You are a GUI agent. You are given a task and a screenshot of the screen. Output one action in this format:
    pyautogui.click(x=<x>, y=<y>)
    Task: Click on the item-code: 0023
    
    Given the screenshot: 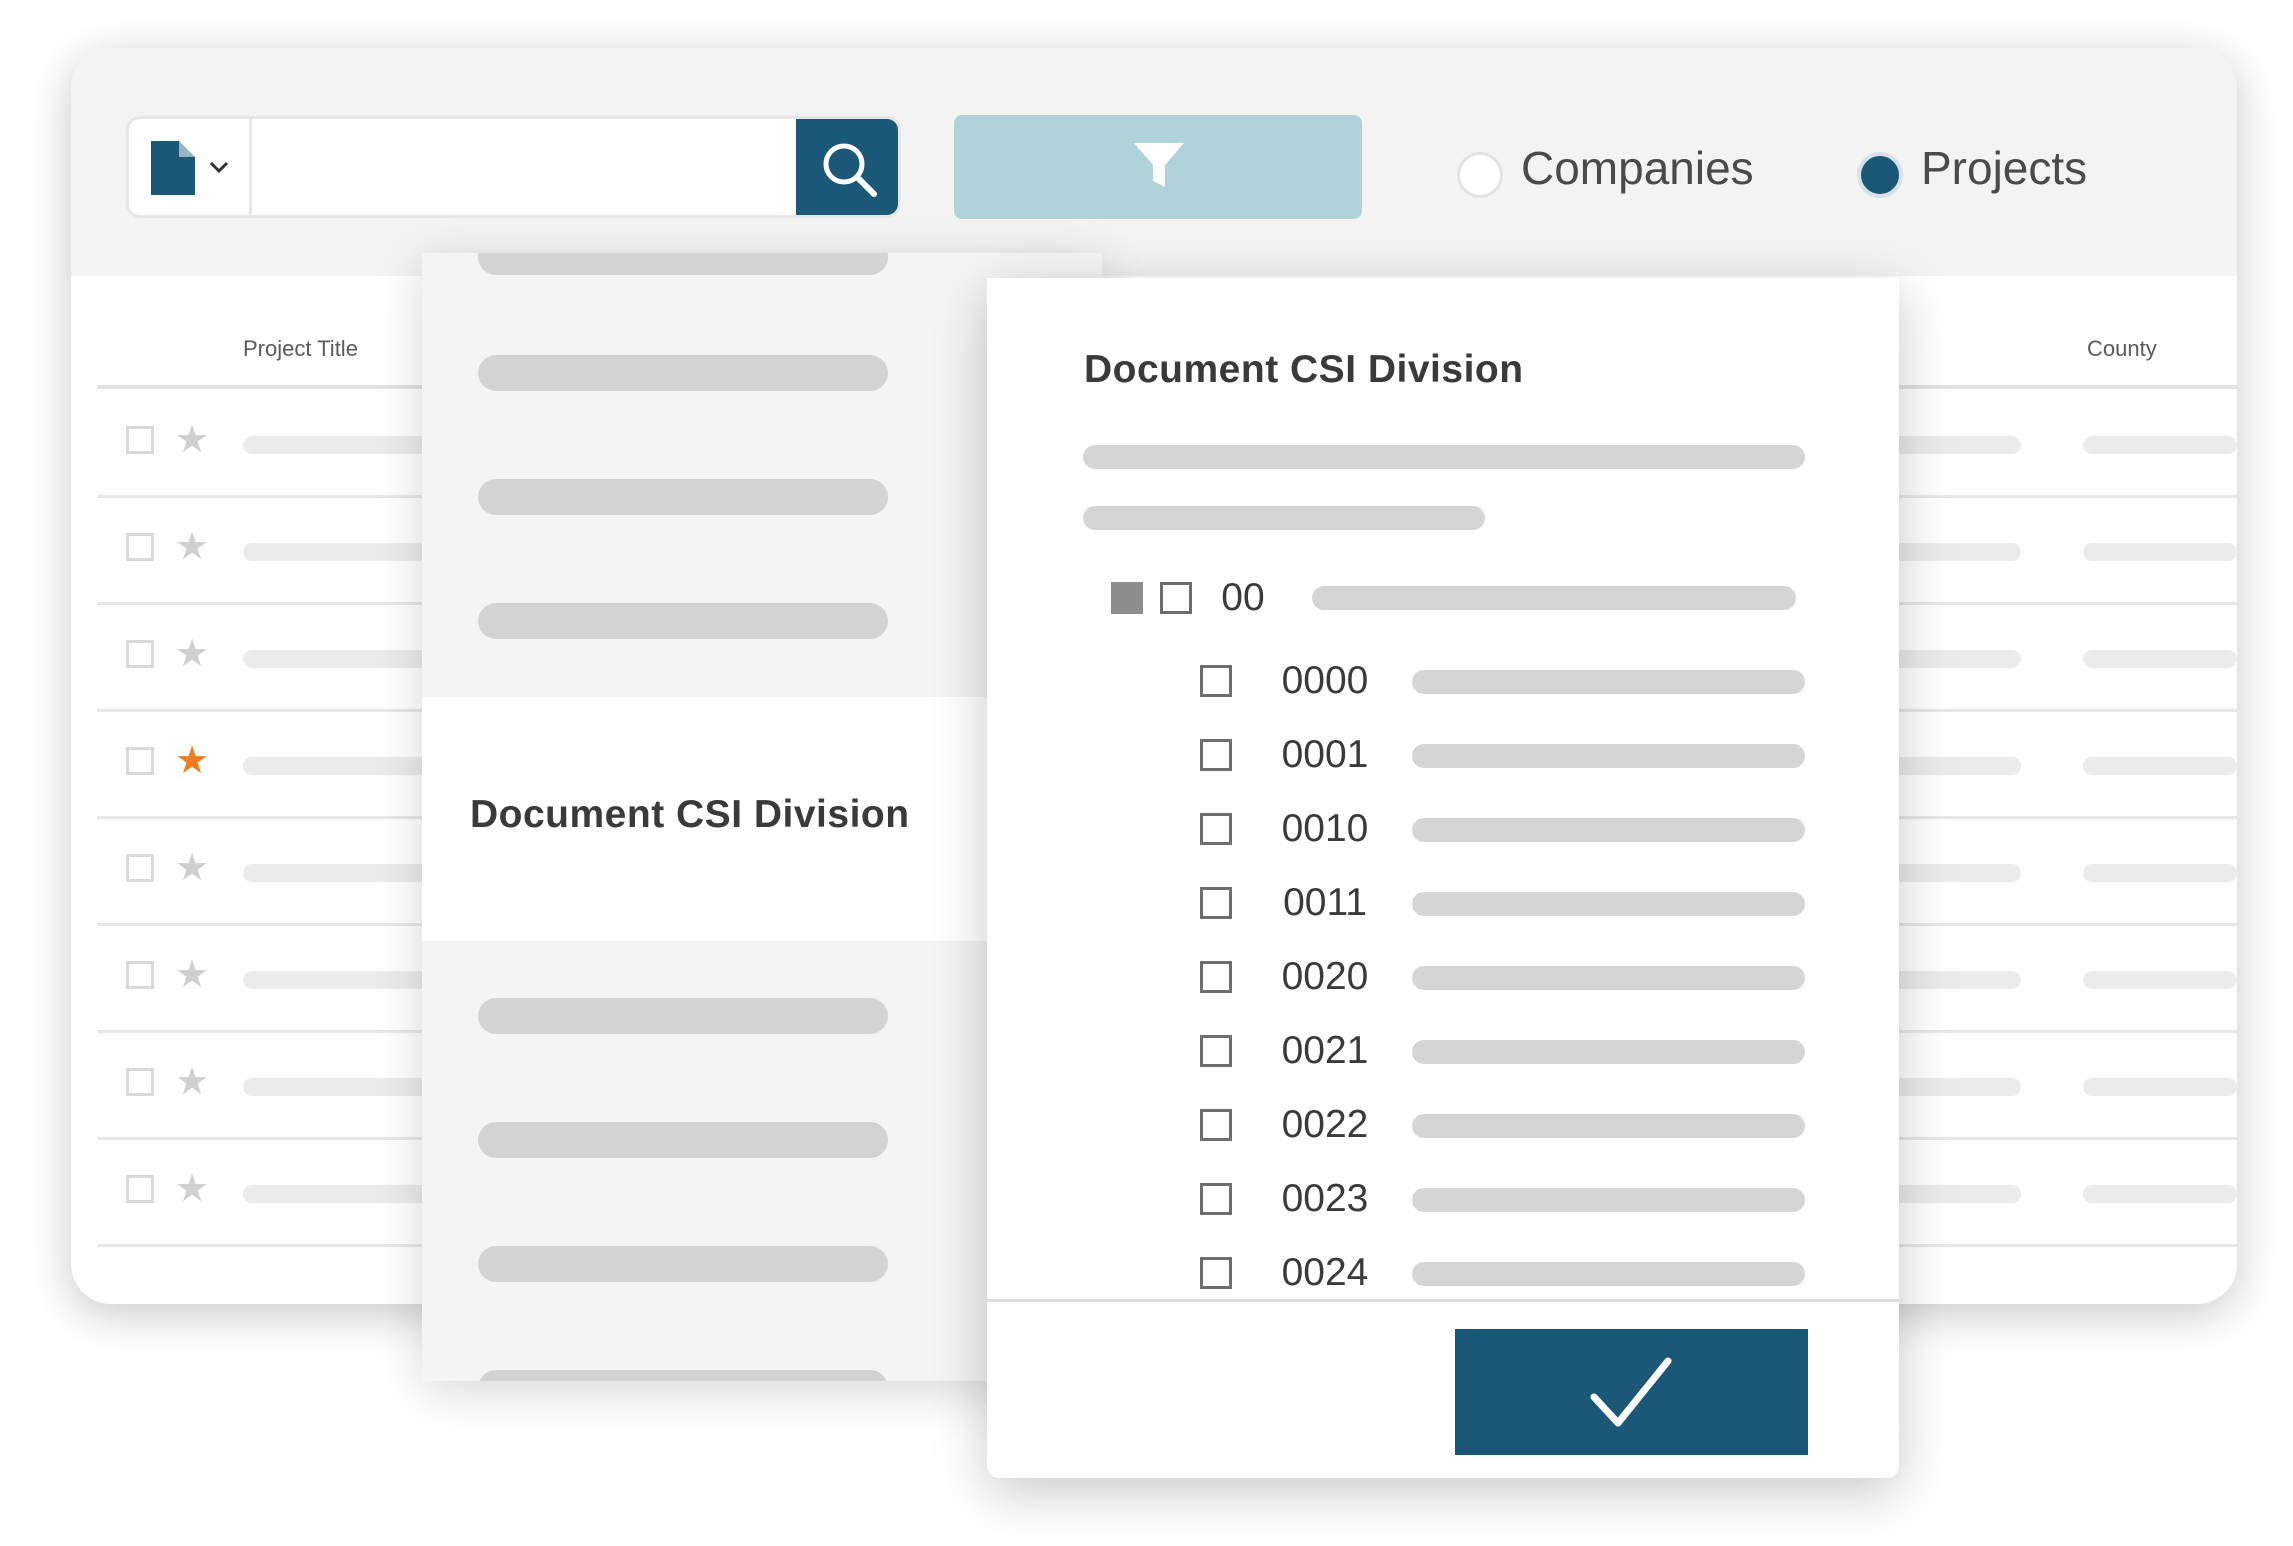 What is the action you would take?
    pyautogui.click(x=1325, y=1198)
    